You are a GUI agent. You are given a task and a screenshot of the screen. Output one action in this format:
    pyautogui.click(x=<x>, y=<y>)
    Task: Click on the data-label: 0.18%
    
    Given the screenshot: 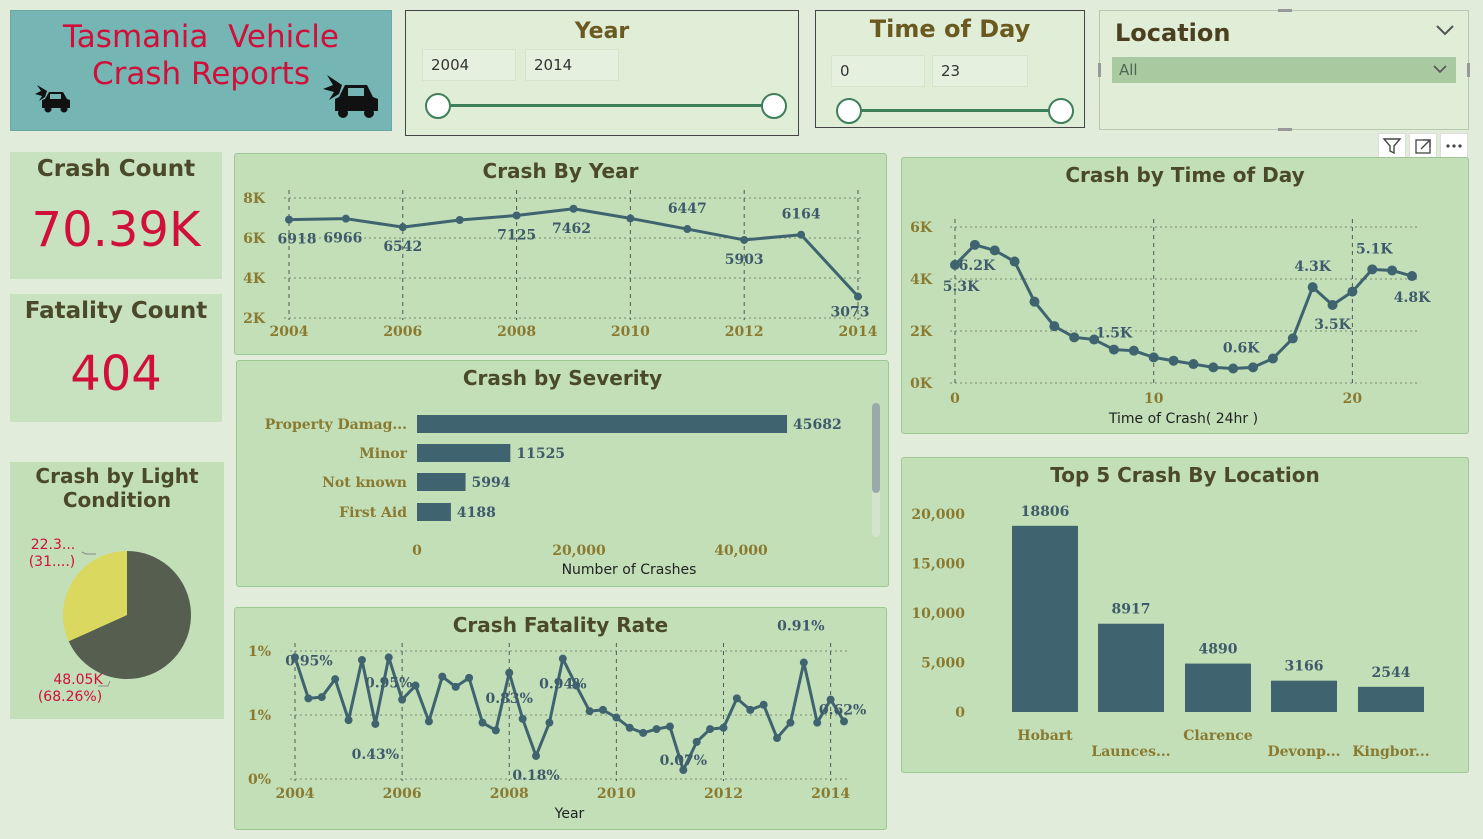 What is the action you would take?
    pyautogui.click(x=535, y=776)
    